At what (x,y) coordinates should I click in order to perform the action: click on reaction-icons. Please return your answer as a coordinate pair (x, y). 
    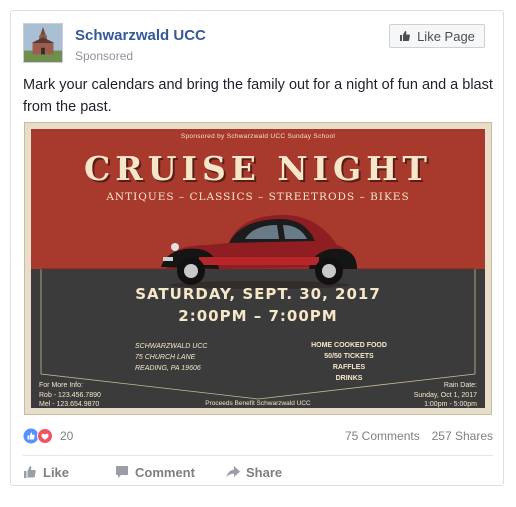
    Looking at the image, I should click on (40, 436).